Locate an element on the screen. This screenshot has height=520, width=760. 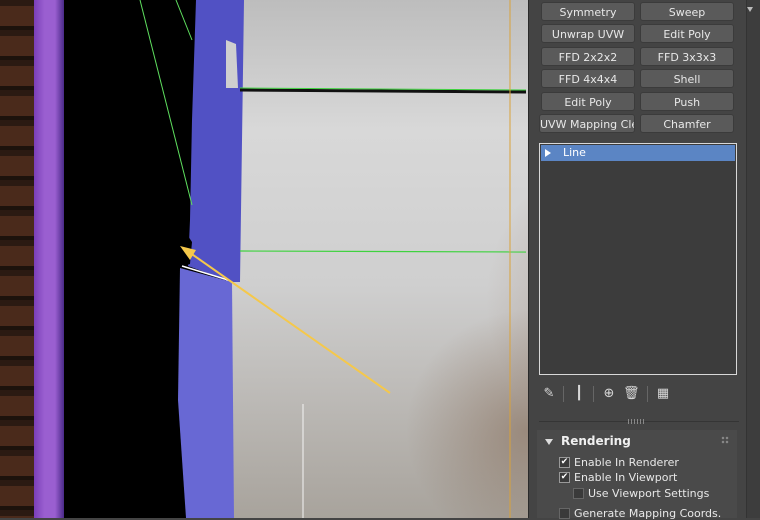
modifier-button-edit-poly: Edit Poly is located at coordinates (687, 33).